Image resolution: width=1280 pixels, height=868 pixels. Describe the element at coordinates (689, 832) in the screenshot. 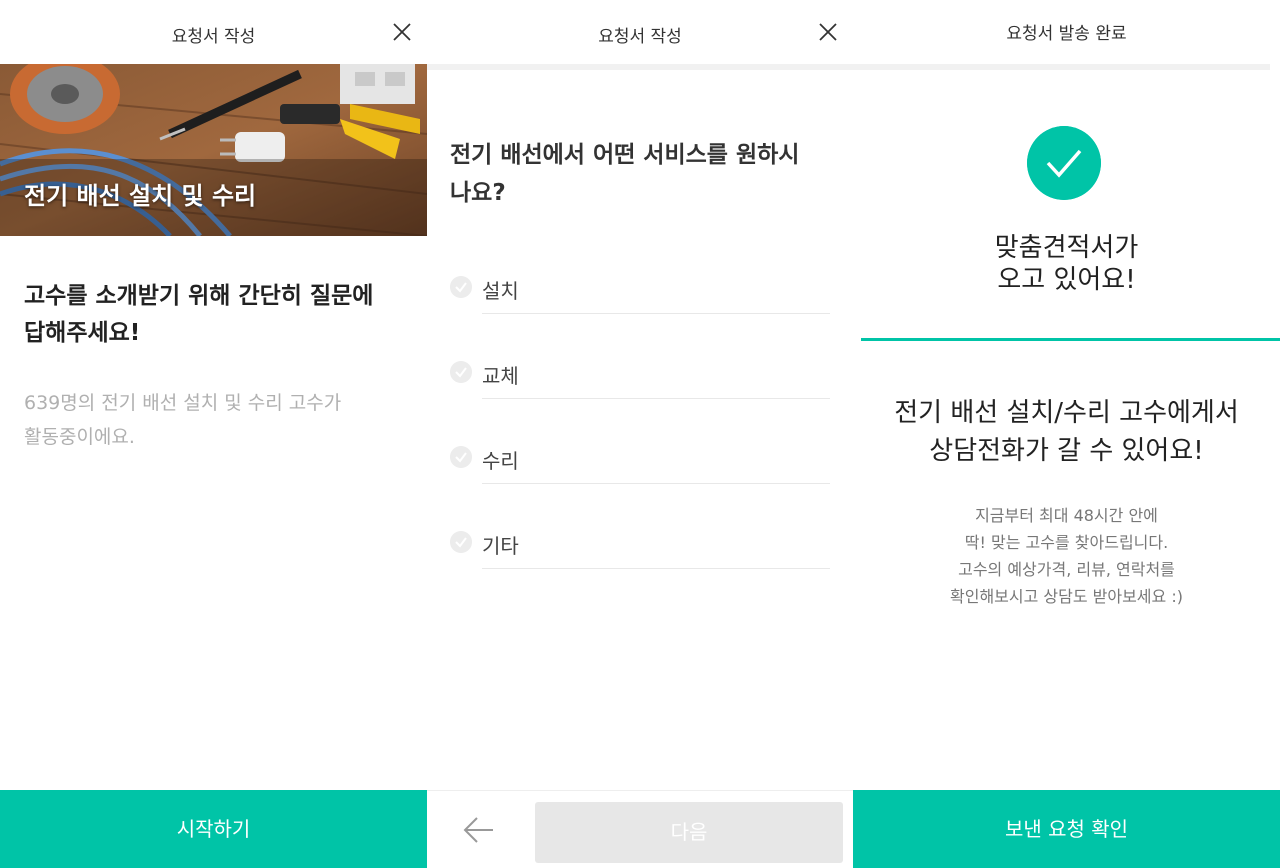

I see `next-button: 다음` at that location.